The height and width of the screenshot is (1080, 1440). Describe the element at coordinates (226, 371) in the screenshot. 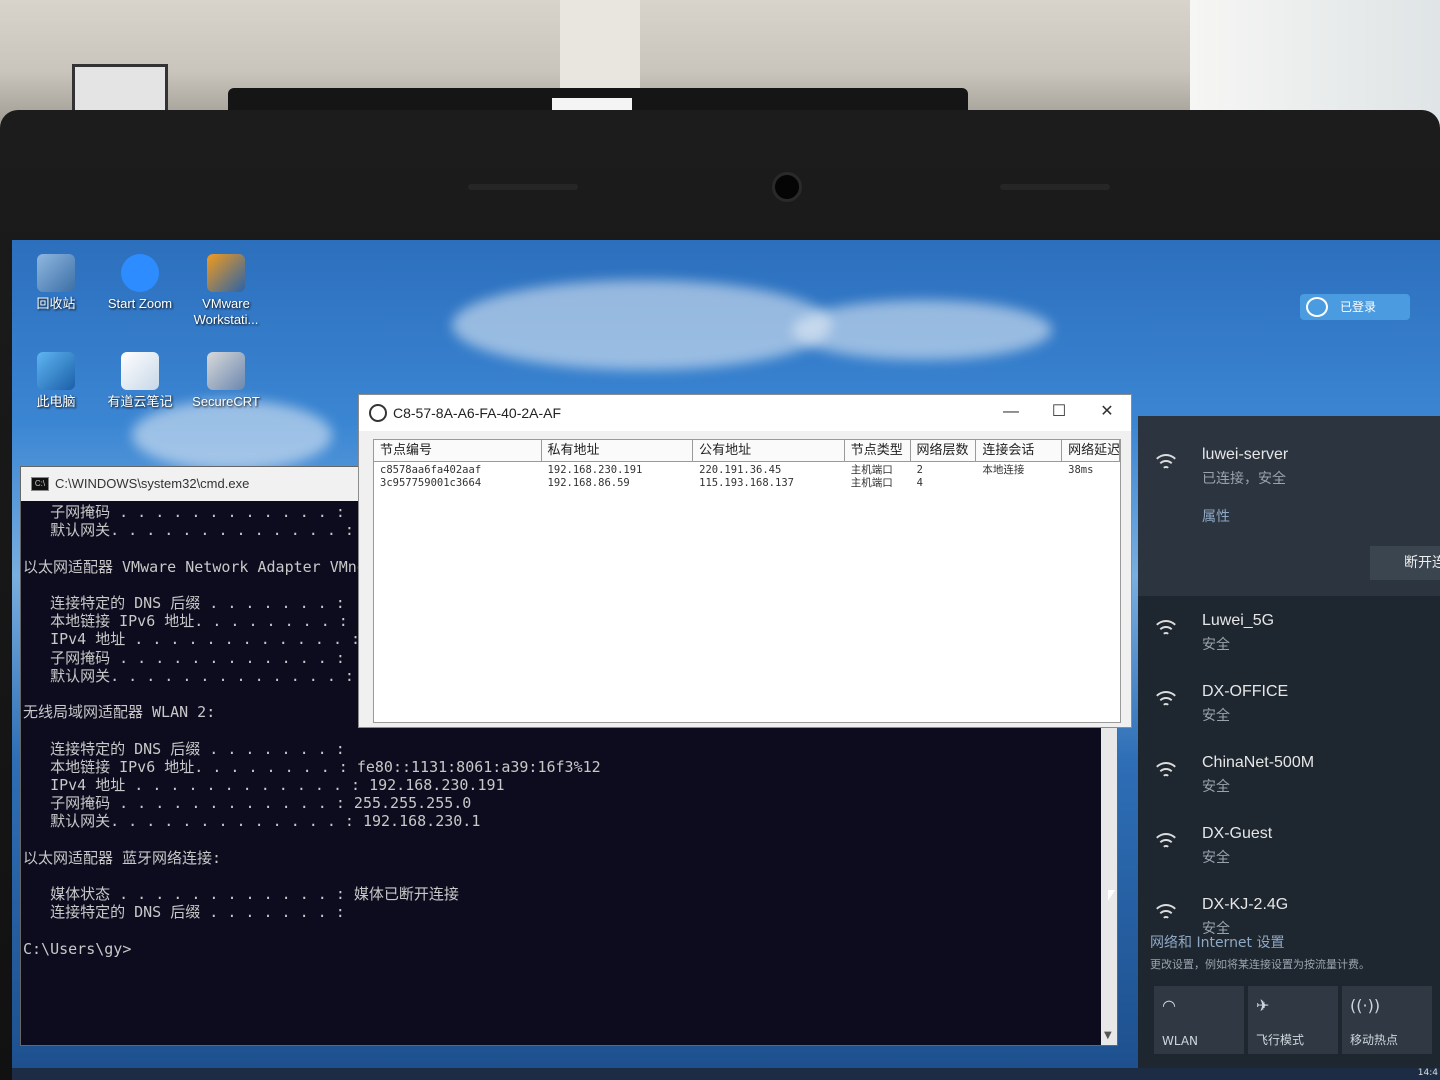

I see `securecrt-icon` at that location.